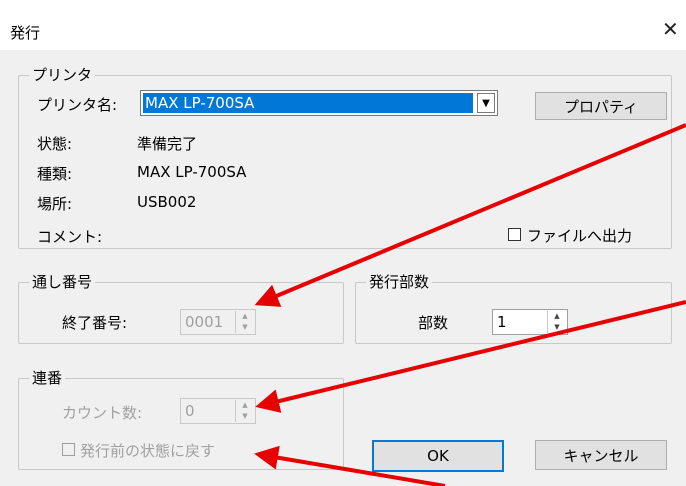 The height and width of the screenshot is (486, 686). Describe the element at coordinates (55, 144) in the screenshot. I see `status-label: 状態:` at that location.